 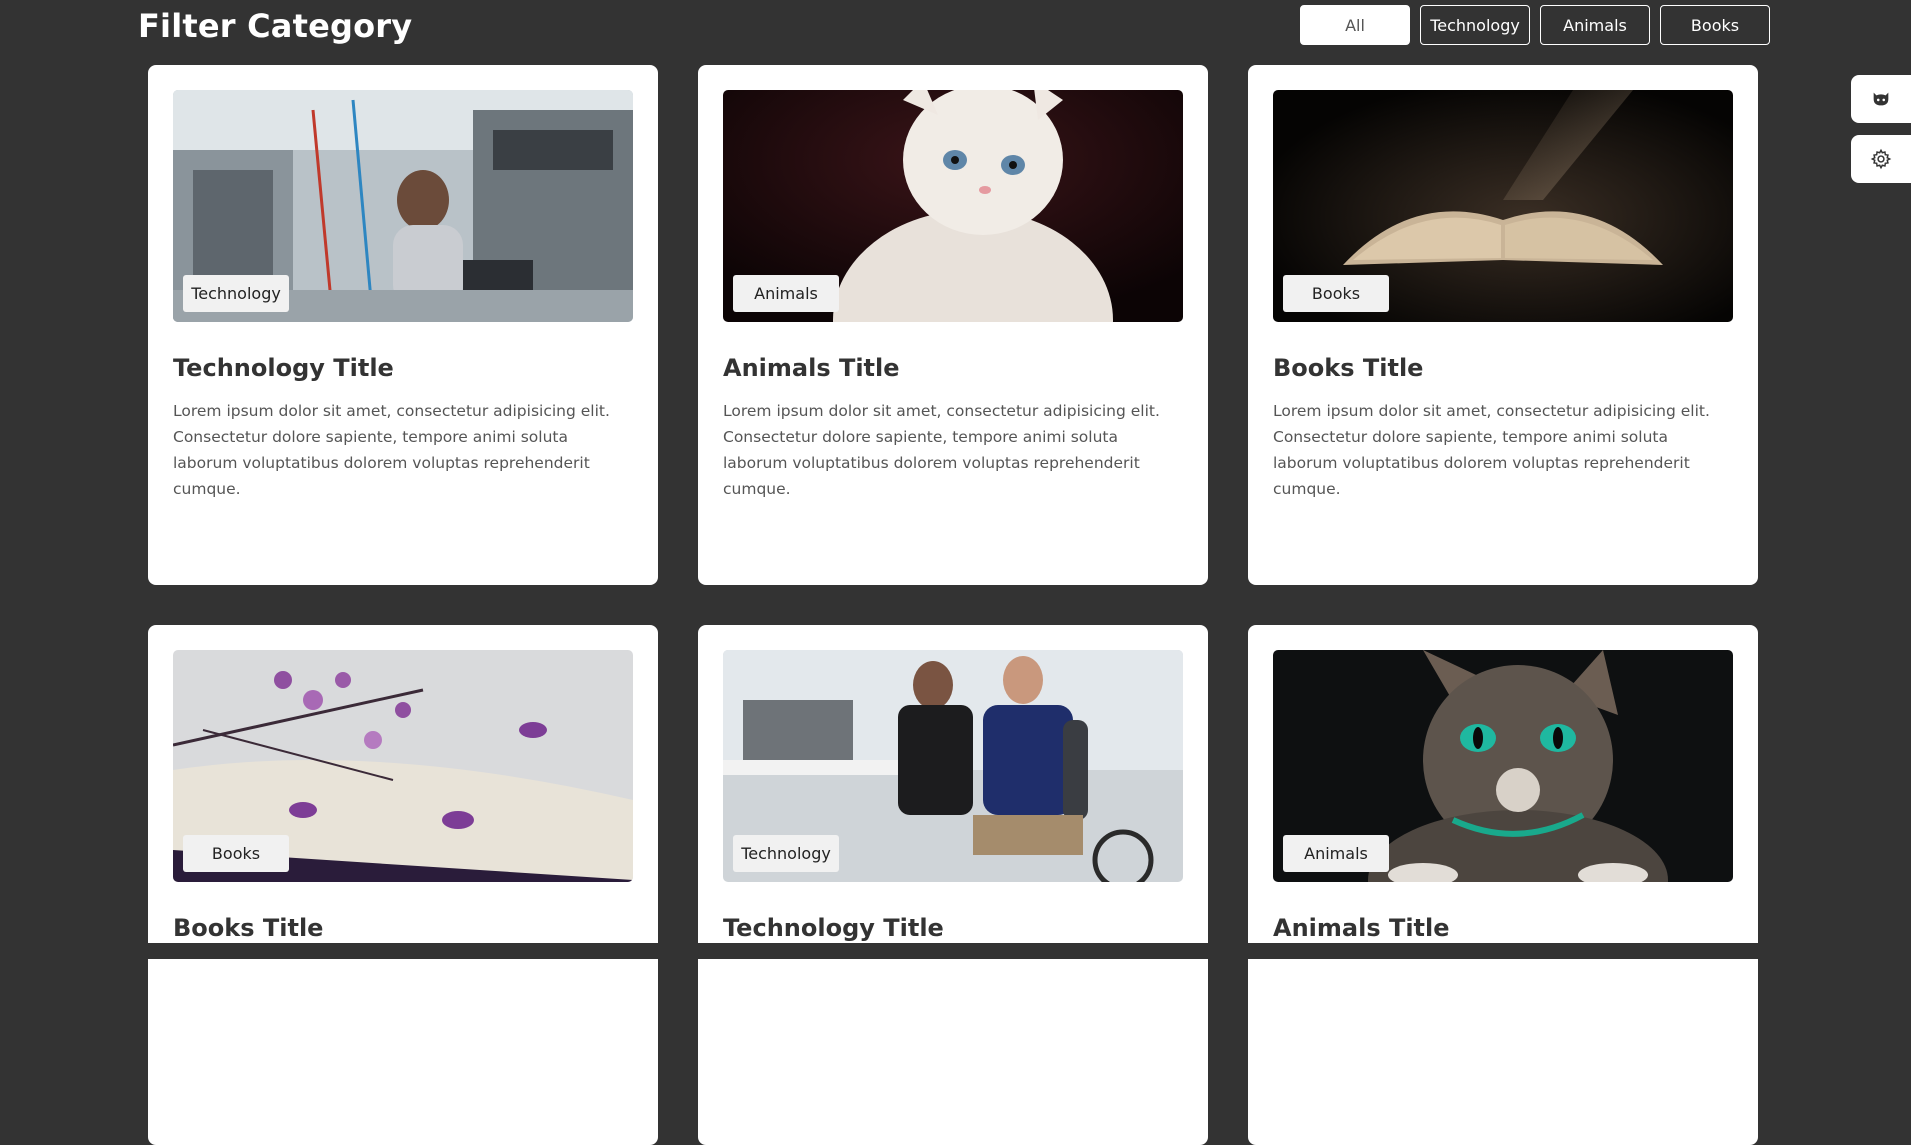 What do you see at coordinates (1355, 25) in the screenshot?
I see `filter-all-button: All` at bounding box center [1355, 25].